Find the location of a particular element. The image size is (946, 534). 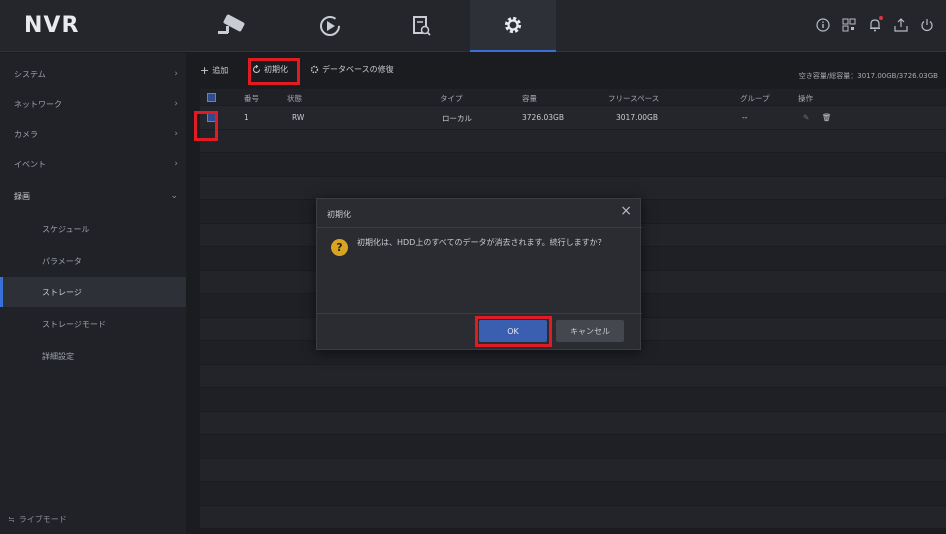

sidebar-item-event: イベント › is located at coordinates (93, 164).